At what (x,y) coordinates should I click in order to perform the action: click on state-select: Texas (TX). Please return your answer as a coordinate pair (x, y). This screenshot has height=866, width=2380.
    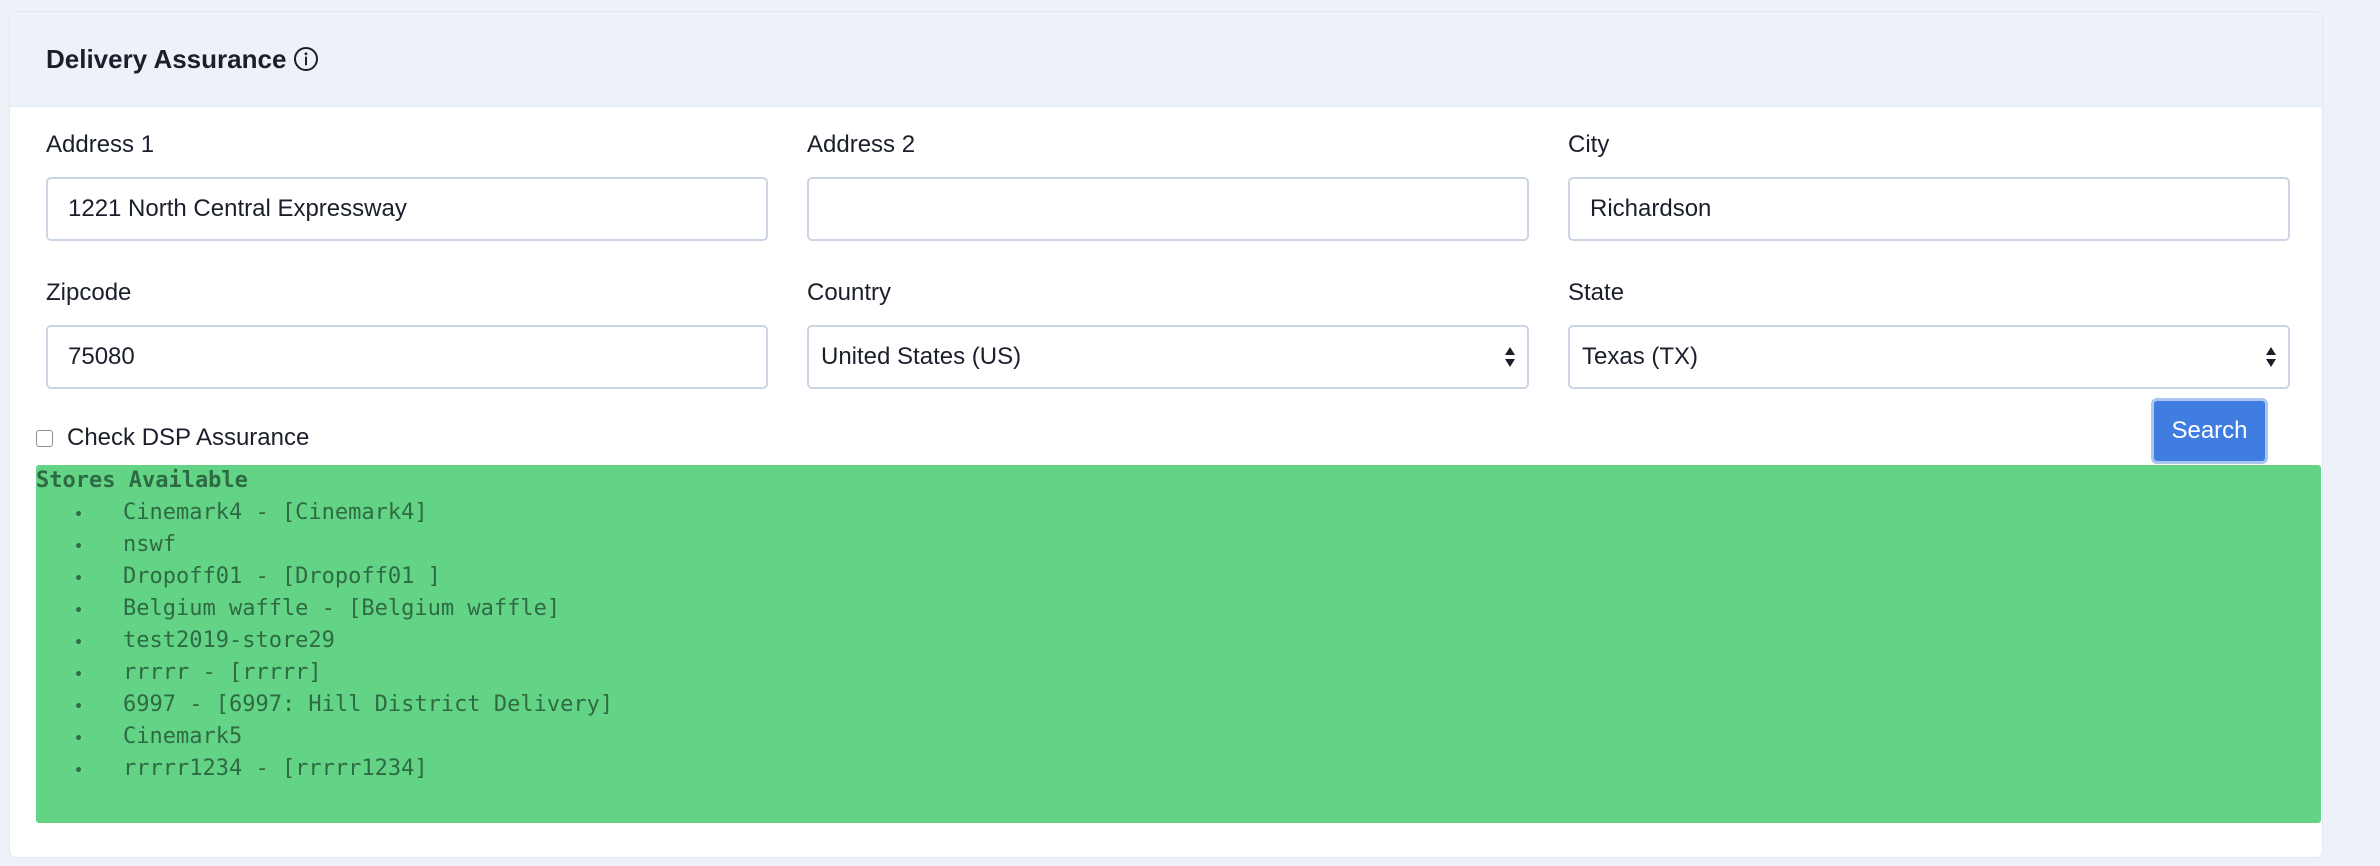
    Looking at the image, I should click on (1929, 357).